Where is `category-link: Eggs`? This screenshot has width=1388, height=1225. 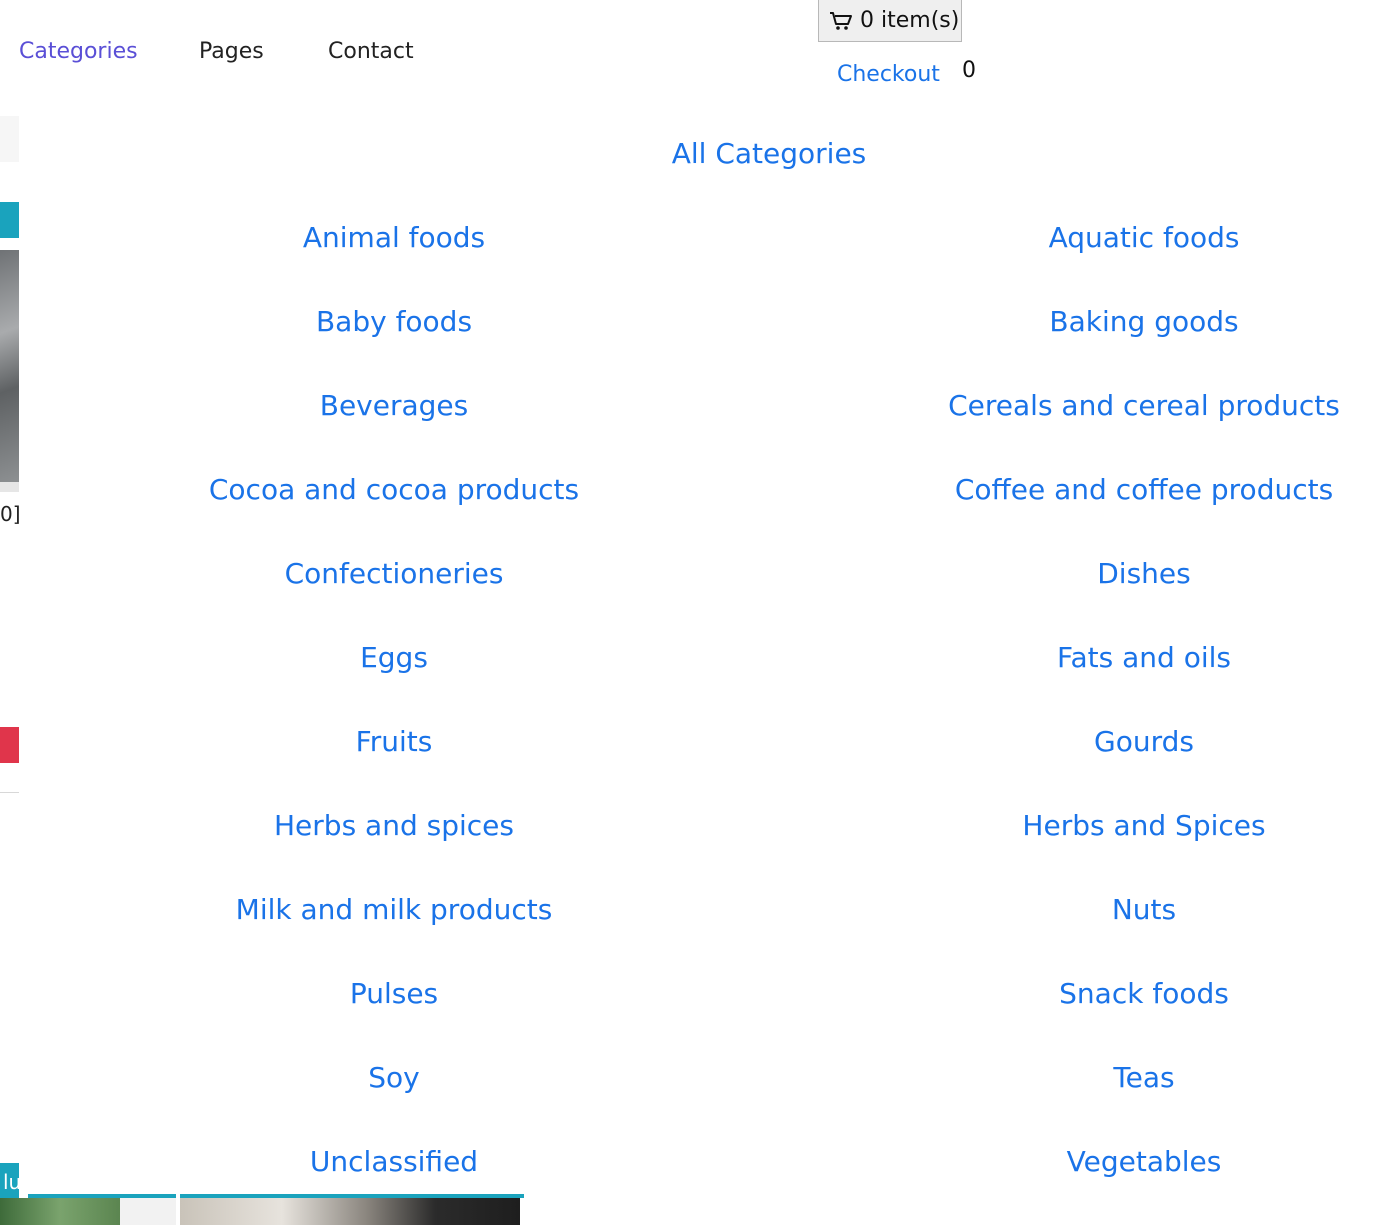 category-link: Eggs is located at coordinates (394, 658).